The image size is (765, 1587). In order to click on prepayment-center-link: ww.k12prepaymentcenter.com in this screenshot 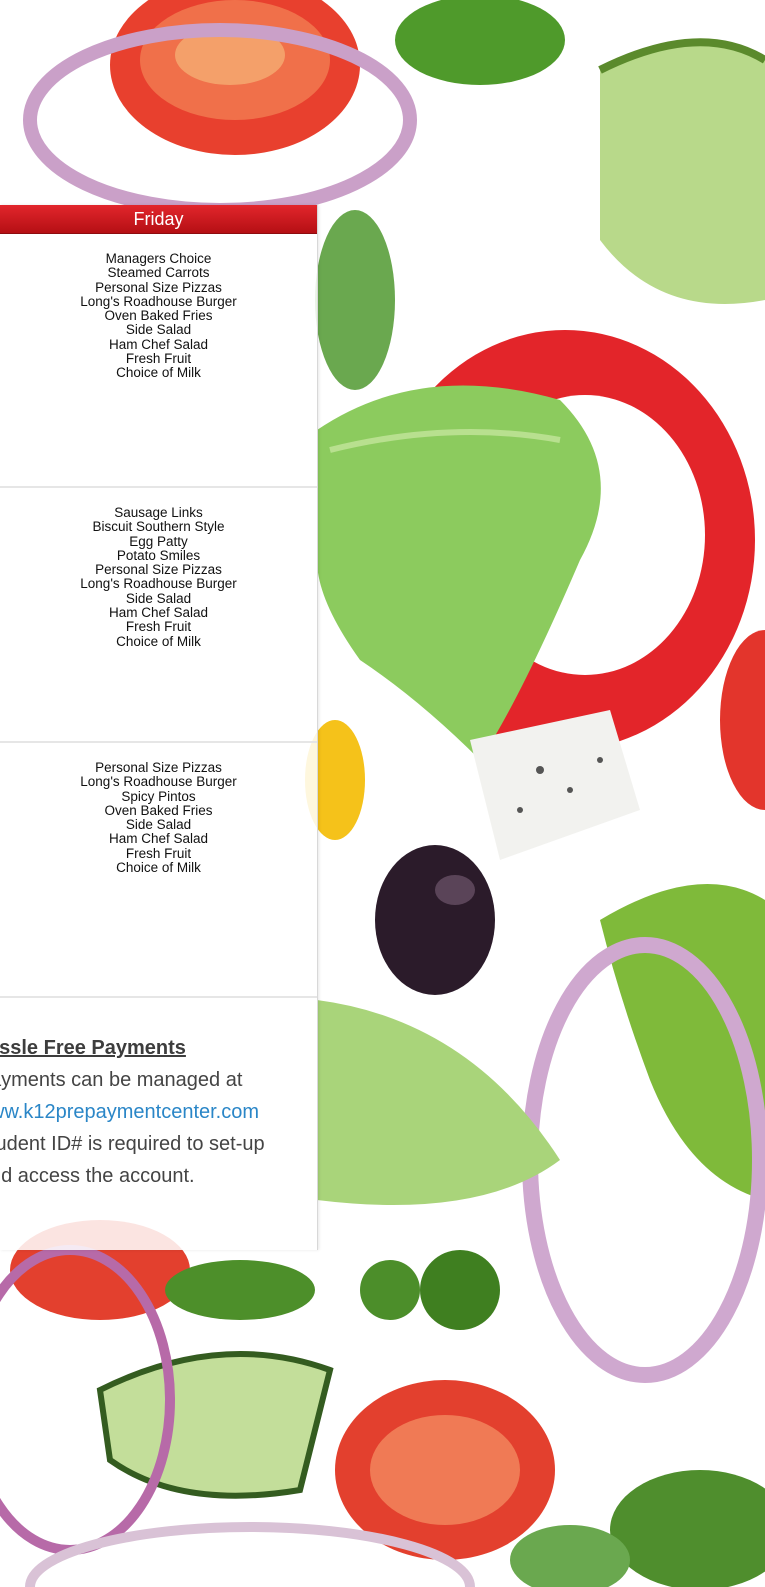, I will do `click(158, 1112)`.